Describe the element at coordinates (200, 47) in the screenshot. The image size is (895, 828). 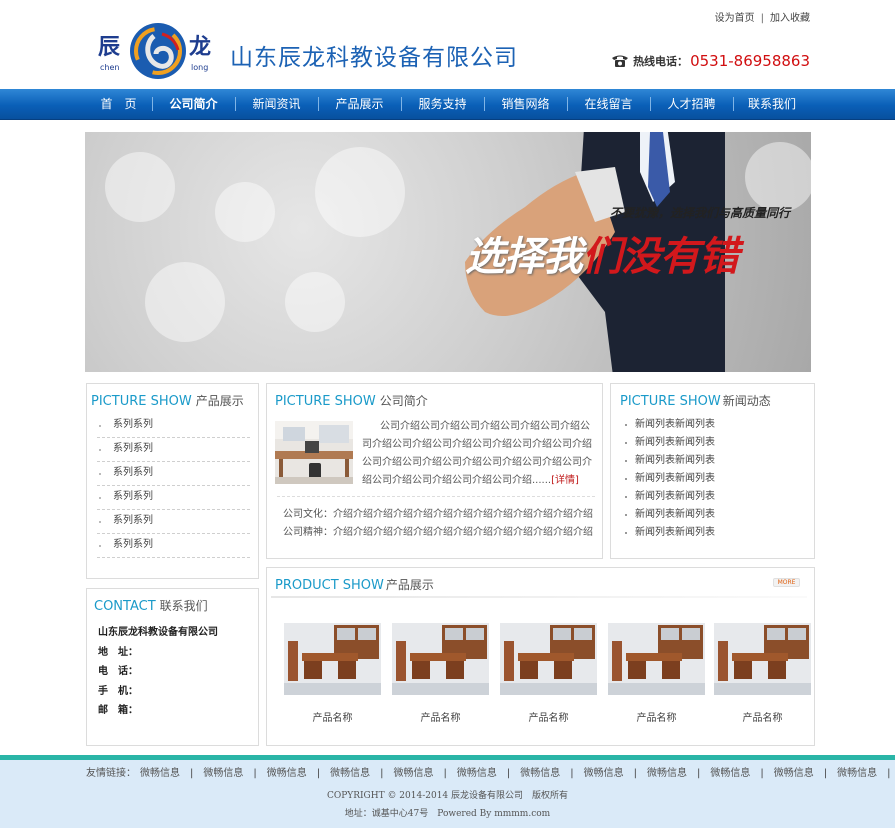
I see `logo-char-right: 龙` at that location.